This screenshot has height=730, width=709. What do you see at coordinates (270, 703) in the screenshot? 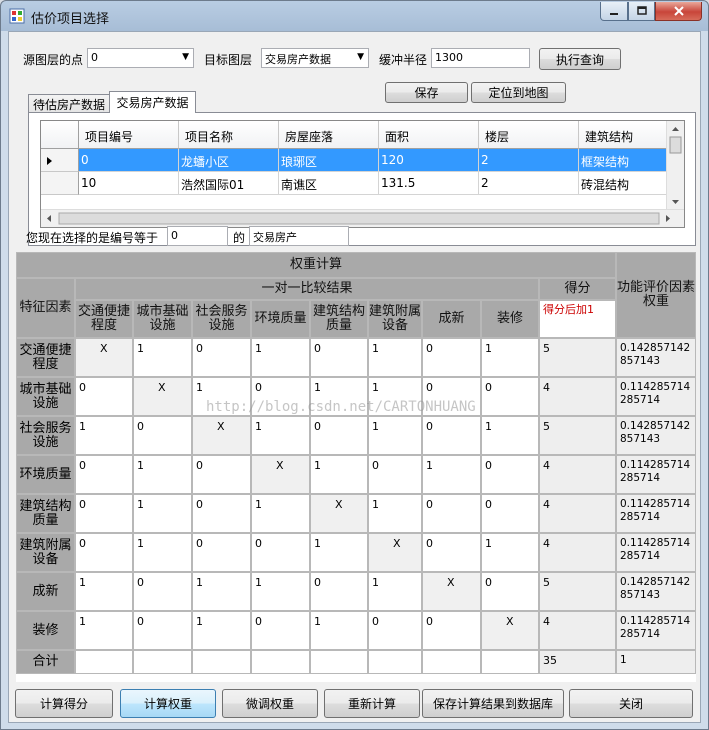
I see `adjust-weight-button: 微调权重` at bounding box center [270, 703].